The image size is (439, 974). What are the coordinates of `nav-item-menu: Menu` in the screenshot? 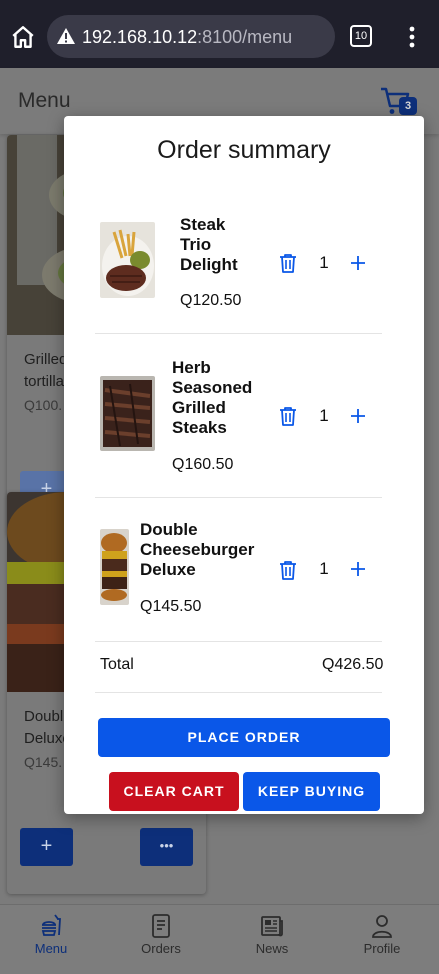 It's located at (51, 941).